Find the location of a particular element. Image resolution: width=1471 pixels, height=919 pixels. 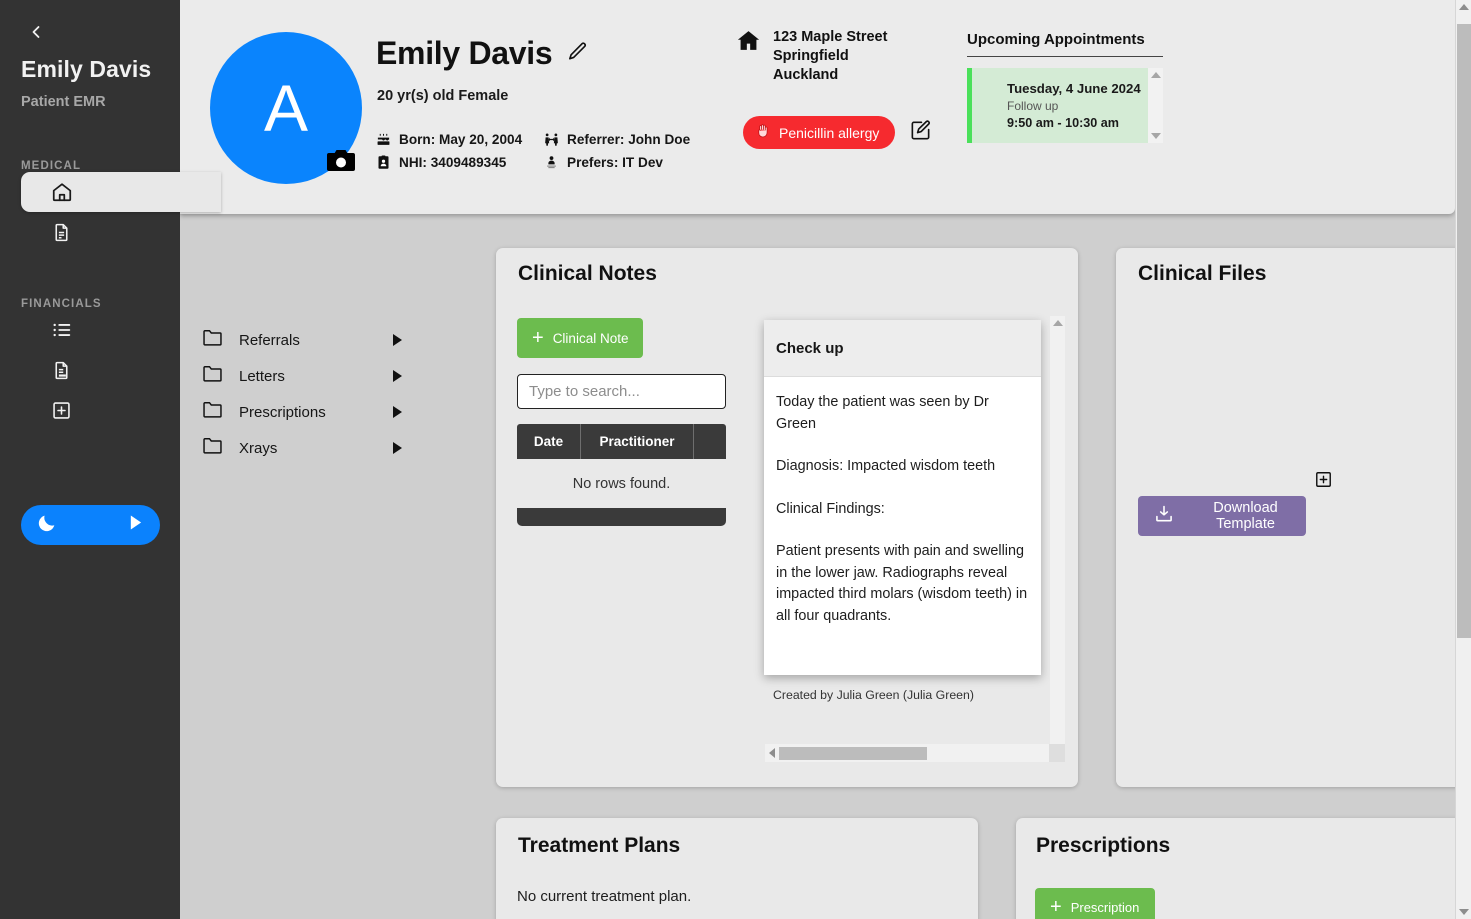

add-prescription-button: + Prescription is located at coordinates (1095, 903).